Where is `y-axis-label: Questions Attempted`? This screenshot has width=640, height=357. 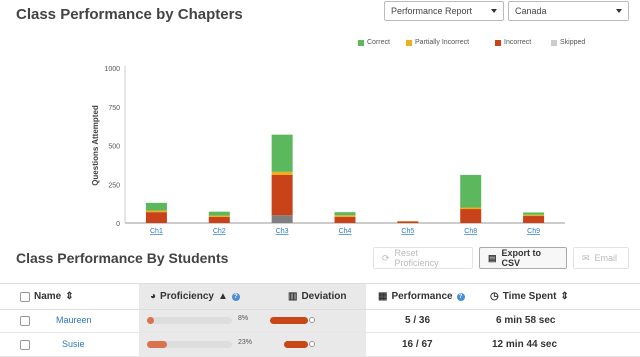
y-axis-label: Questions Attempted is located at coordinates (95, 145).